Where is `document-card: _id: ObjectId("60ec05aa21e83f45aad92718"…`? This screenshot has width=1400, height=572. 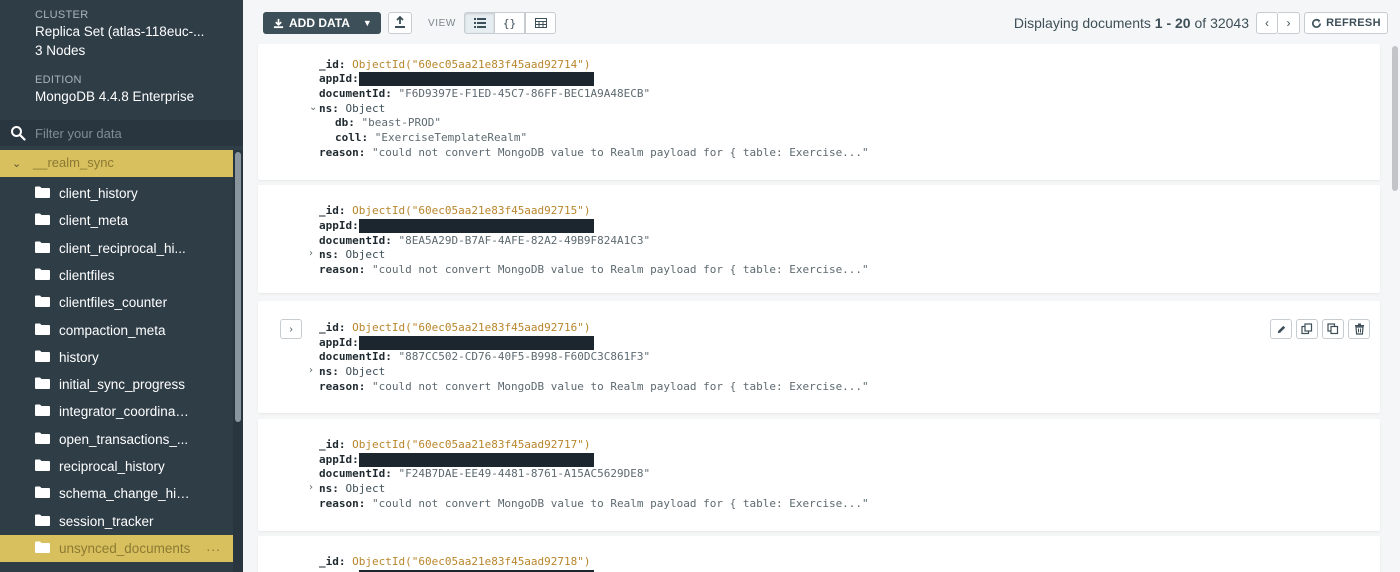 document-card: _id: ObjectId("60ec05aa21e83f45aad92718"… is located at coordinates (819, 554).